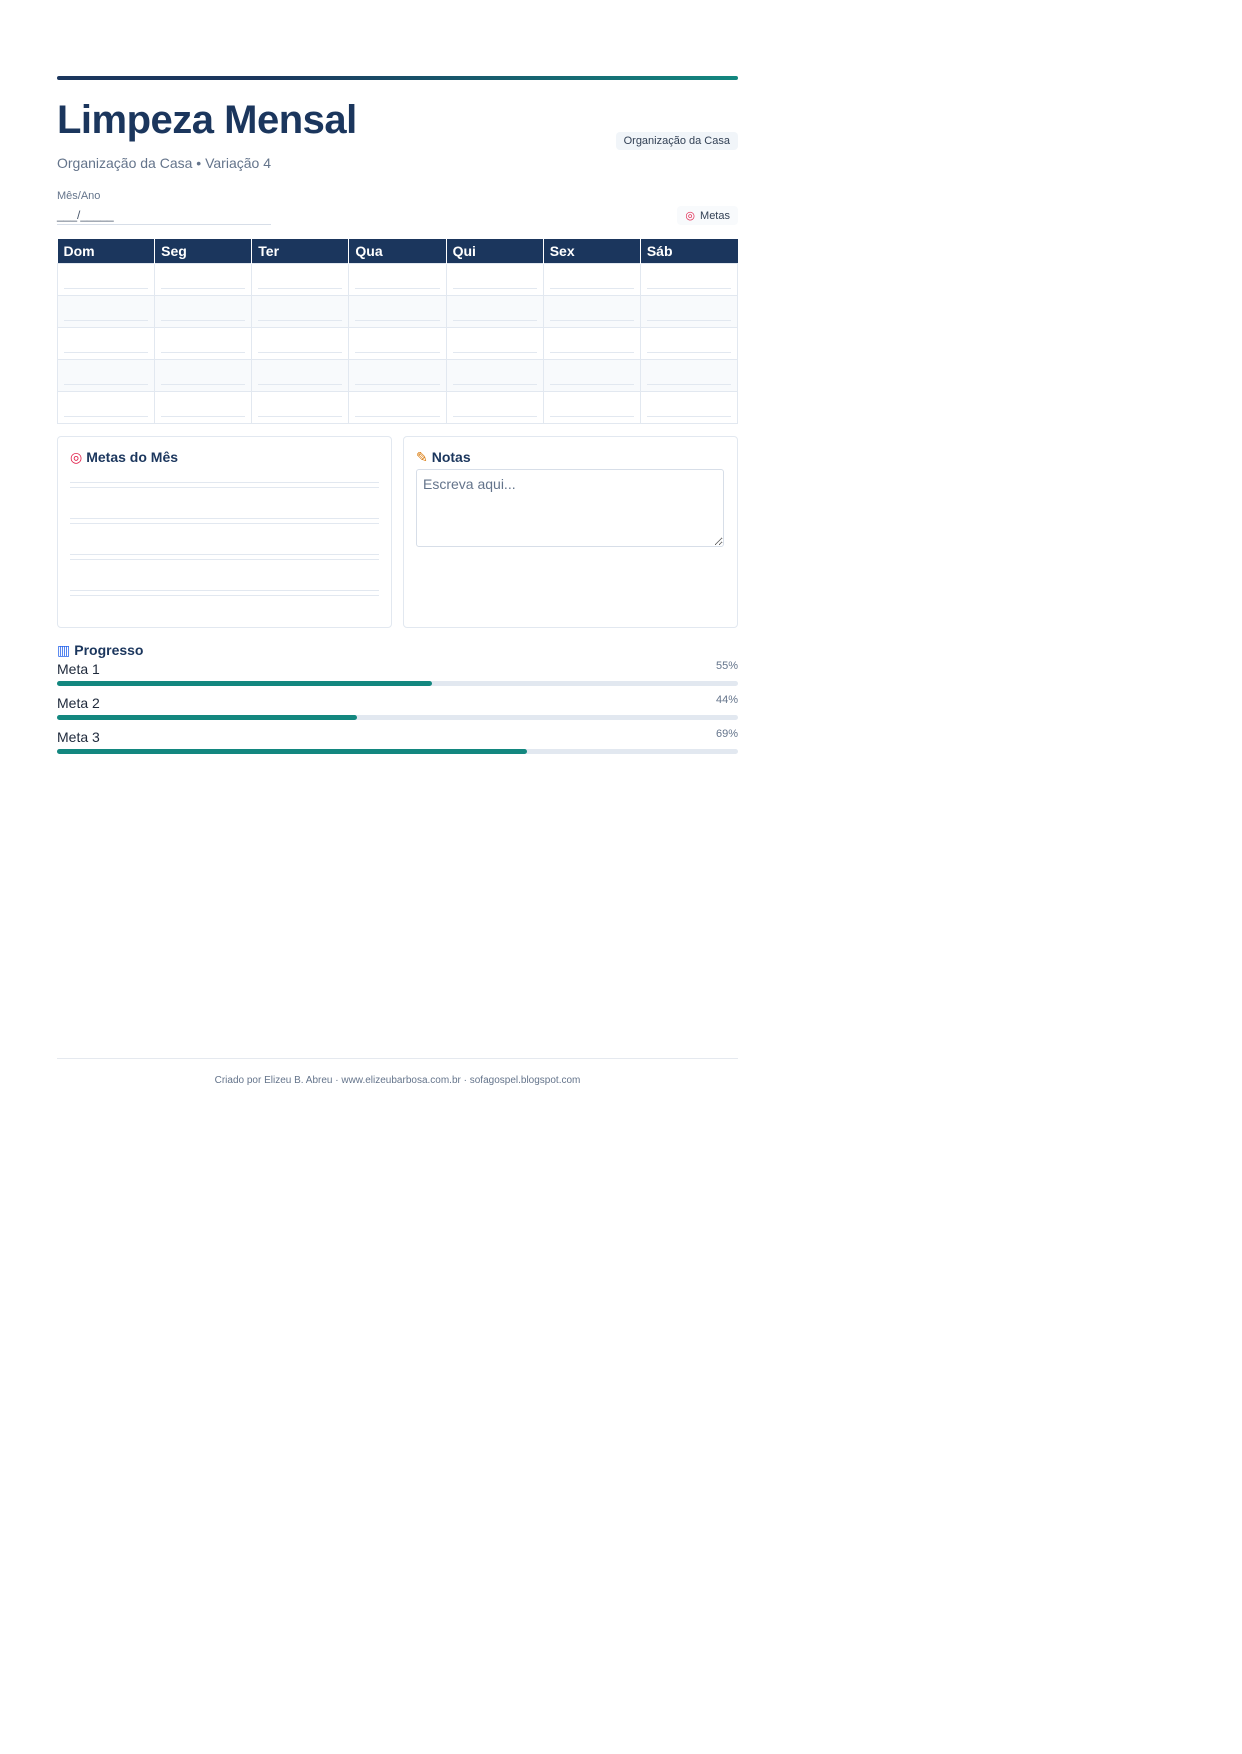 The image size is (1242, 1754). What do you see at coordinates (78, 737) in the screenshot?
I see `progress-item-label: Meta 3` at bounding box center [78, 737].